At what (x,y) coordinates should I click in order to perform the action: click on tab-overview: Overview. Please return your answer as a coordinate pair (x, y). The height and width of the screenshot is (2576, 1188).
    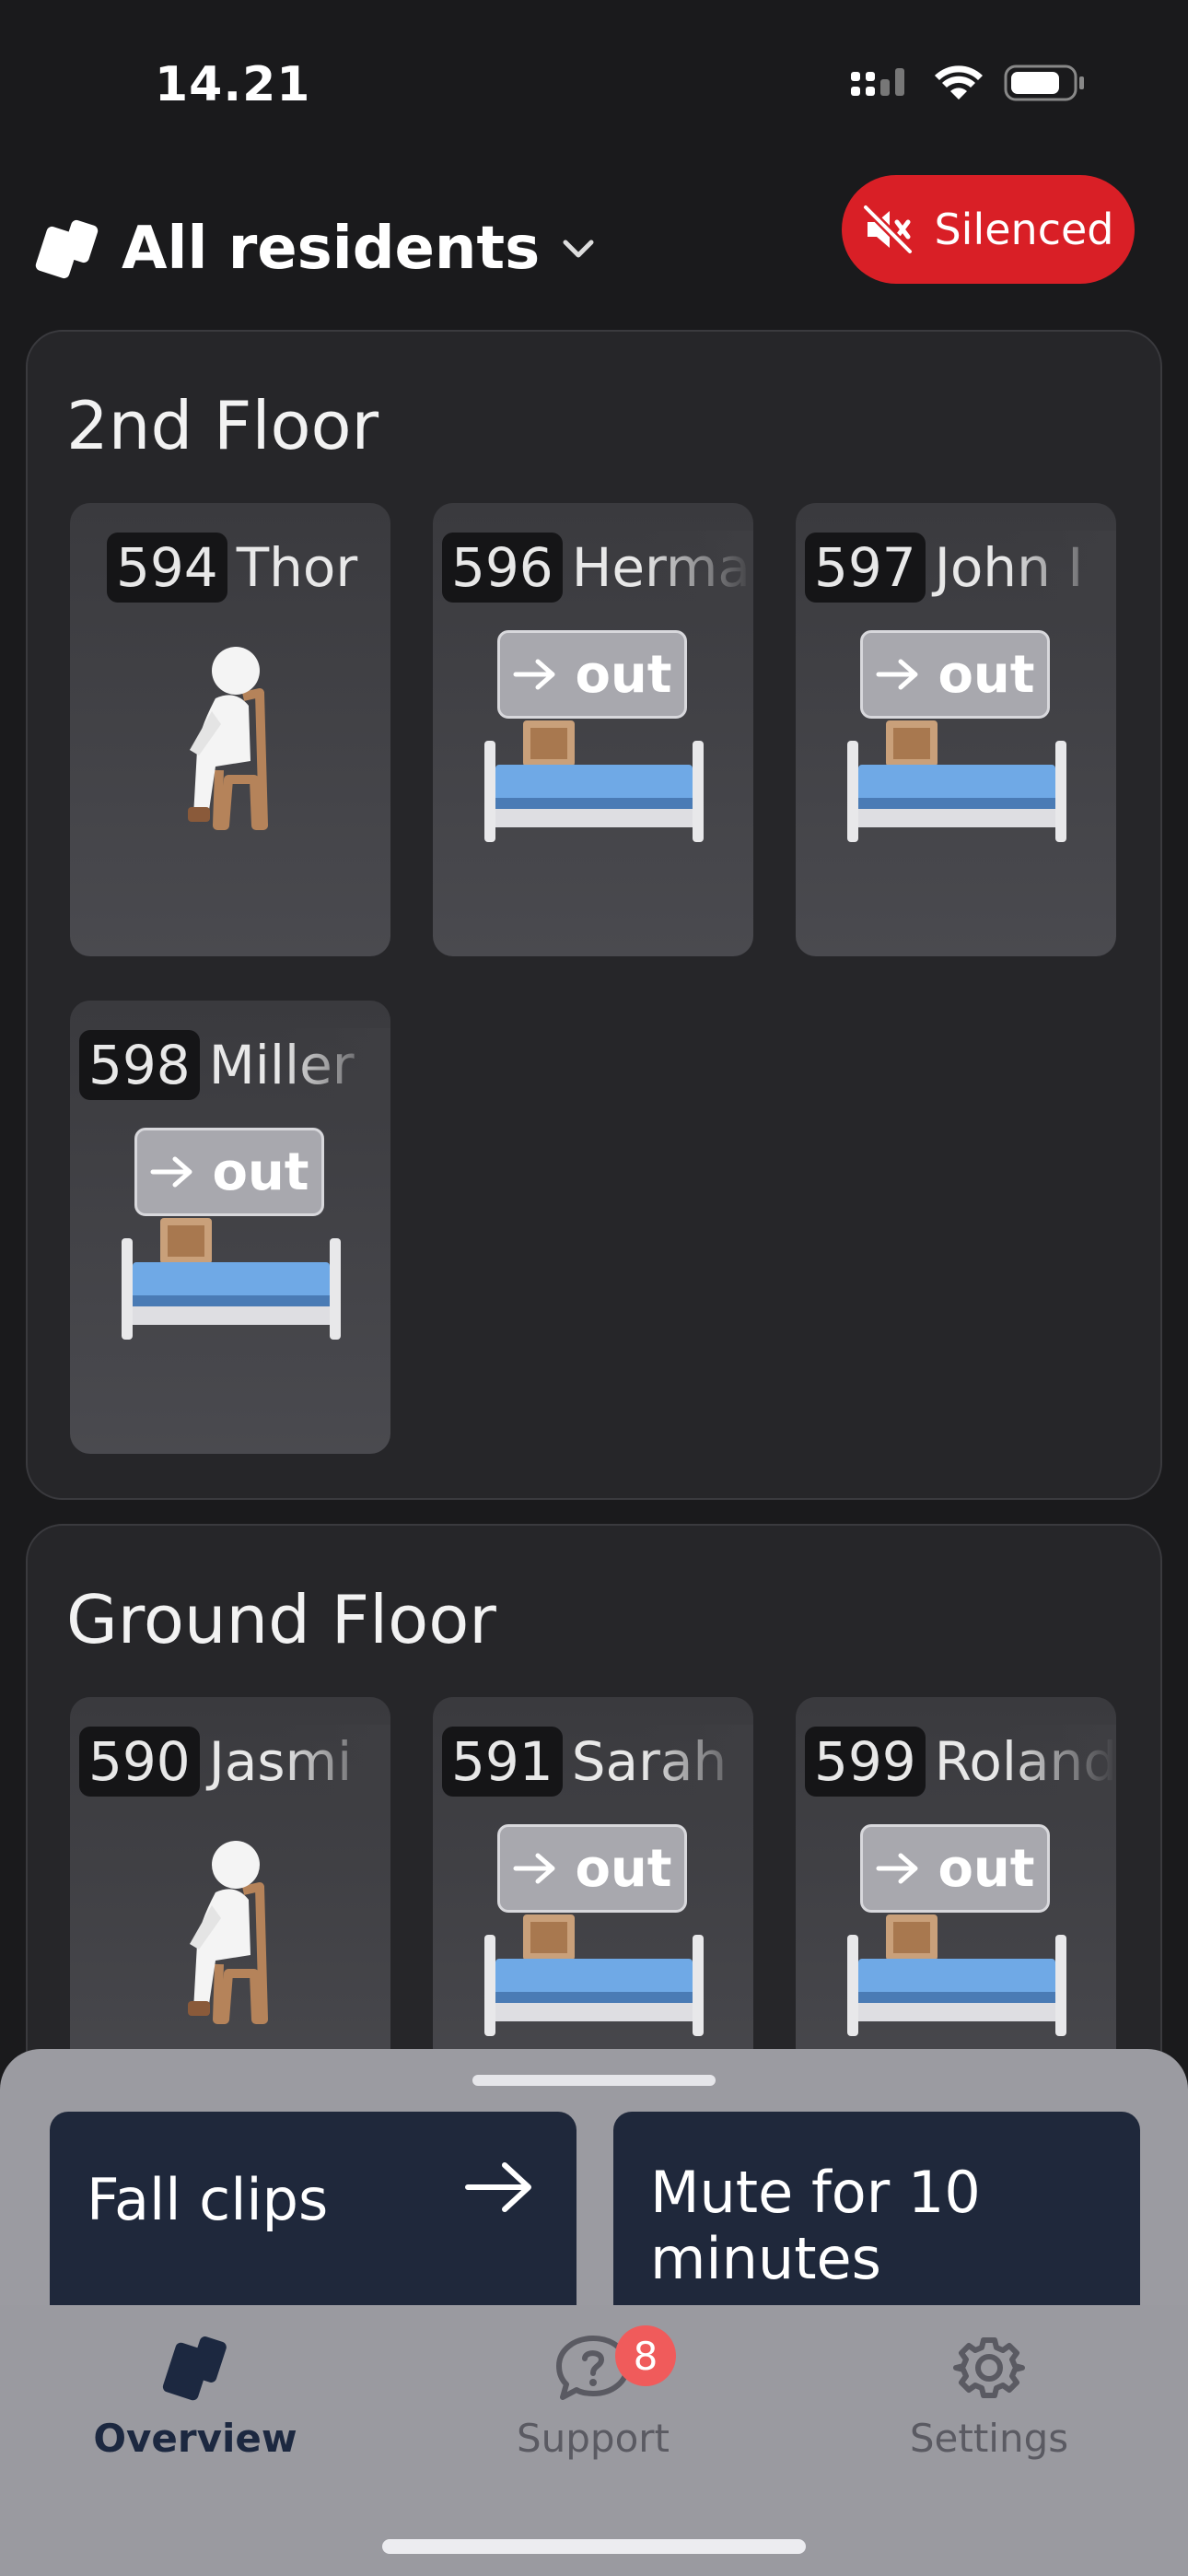
    Looking at the image, I should click on (195, 2406).